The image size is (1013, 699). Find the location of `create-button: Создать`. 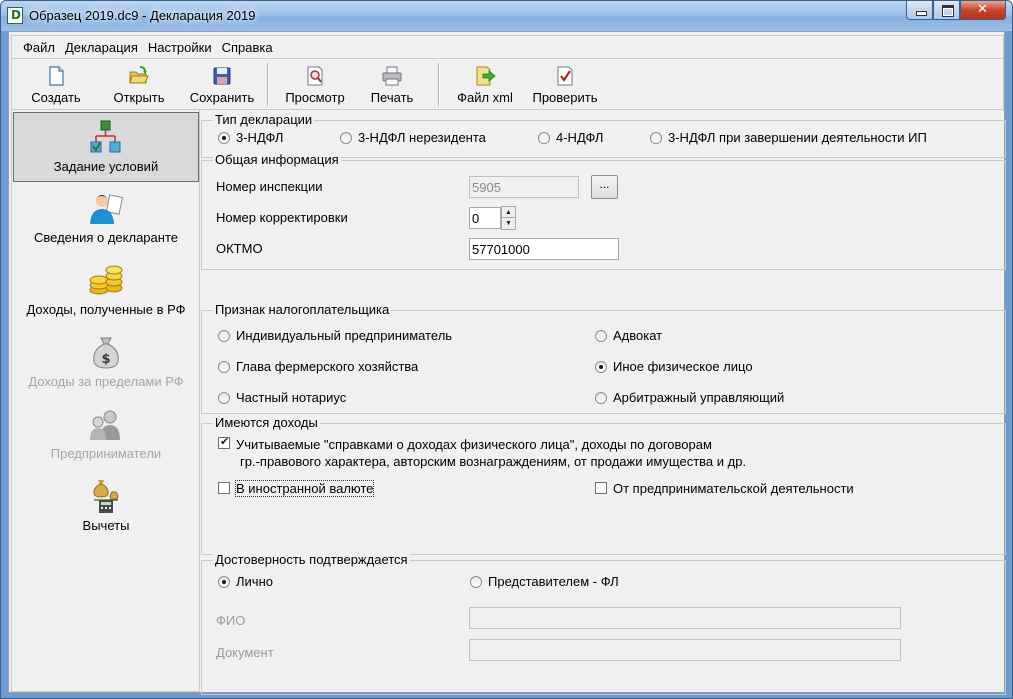

create-button: Создать is located at coordinates (56, 85).